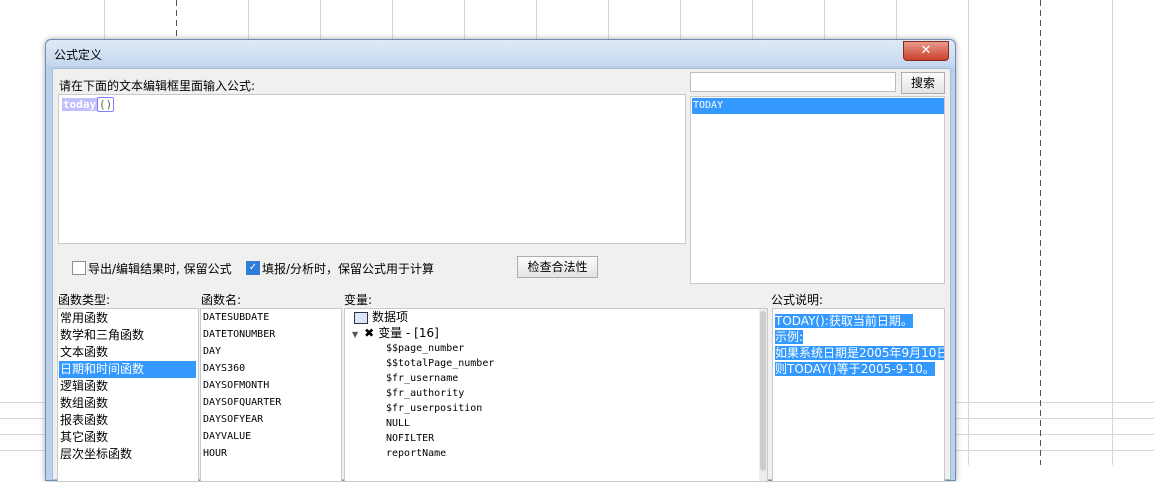 The height and width of the screenshot is (482, 1154). What do you see at coordinates (789, 337) in the screenshot?
I see `description-line: 示例:` at bounding box center [789, 337].